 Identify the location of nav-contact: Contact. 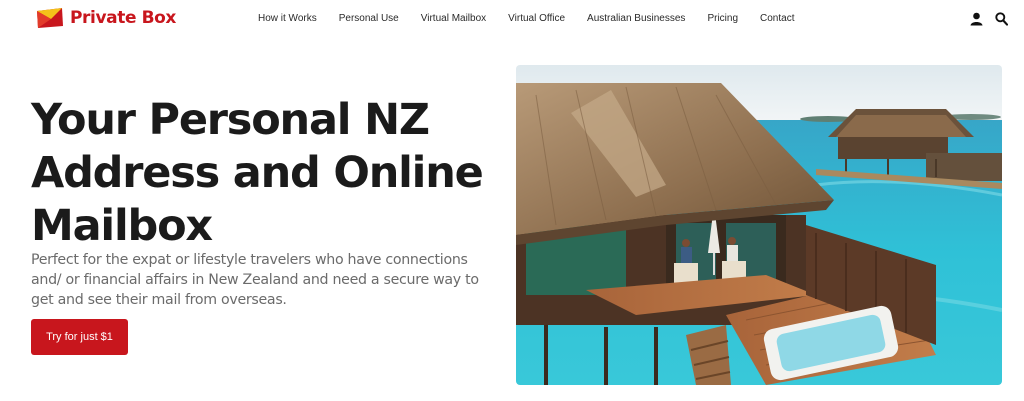
(777, 19).